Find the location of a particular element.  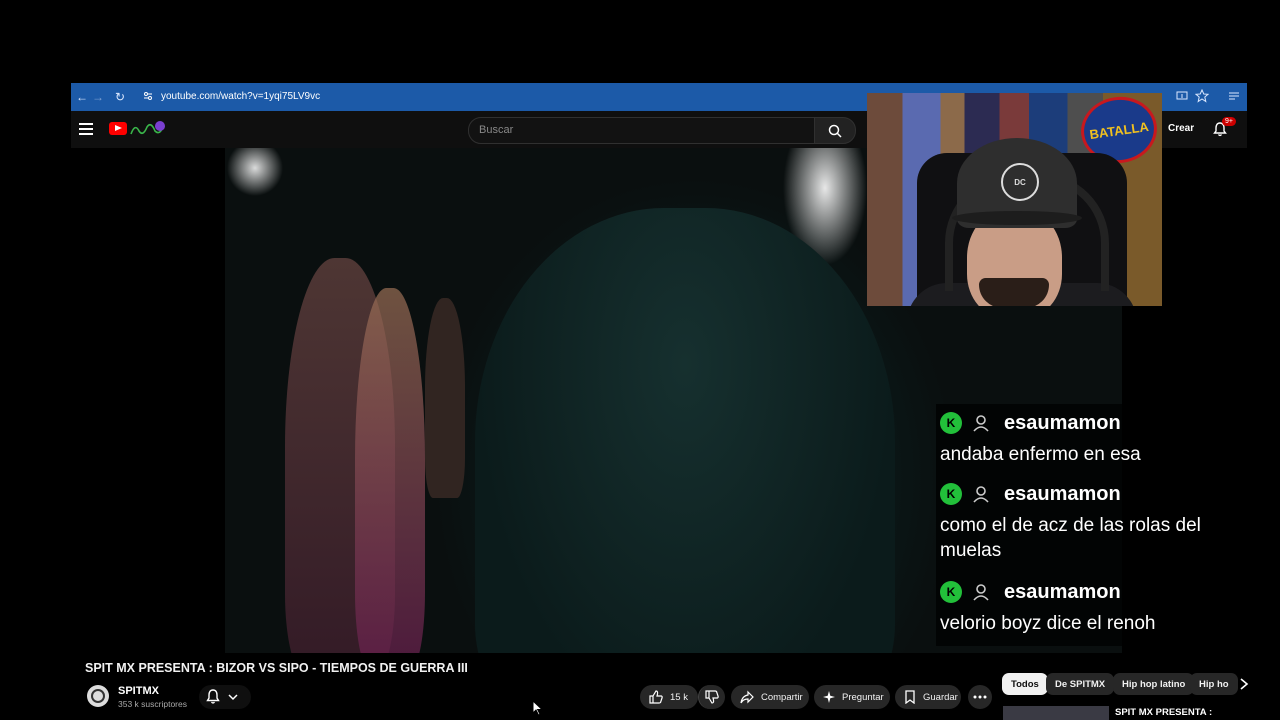

share-icon is located at coordinates (747, 697).